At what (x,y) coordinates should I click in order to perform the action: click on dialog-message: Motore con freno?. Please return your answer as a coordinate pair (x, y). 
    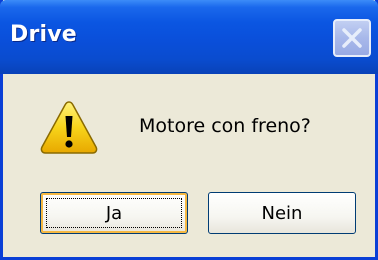
    Looking at the image, I should click on (225, 126).